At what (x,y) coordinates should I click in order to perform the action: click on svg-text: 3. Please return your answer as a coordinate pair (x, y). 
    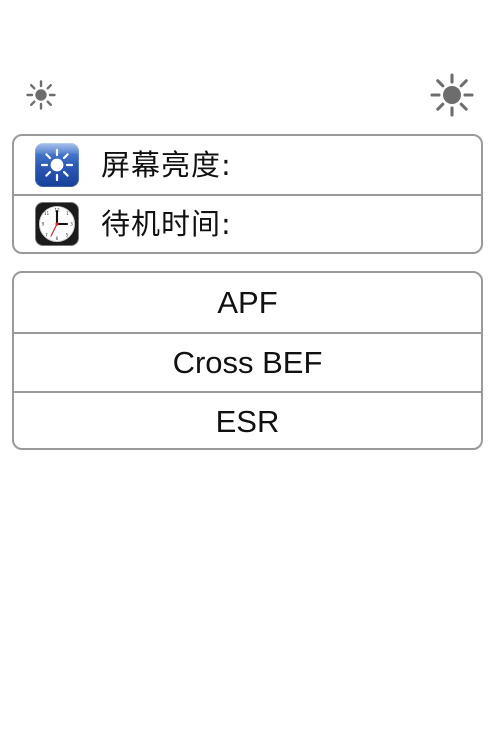
    Looking at the image, I should click on (71, 224).